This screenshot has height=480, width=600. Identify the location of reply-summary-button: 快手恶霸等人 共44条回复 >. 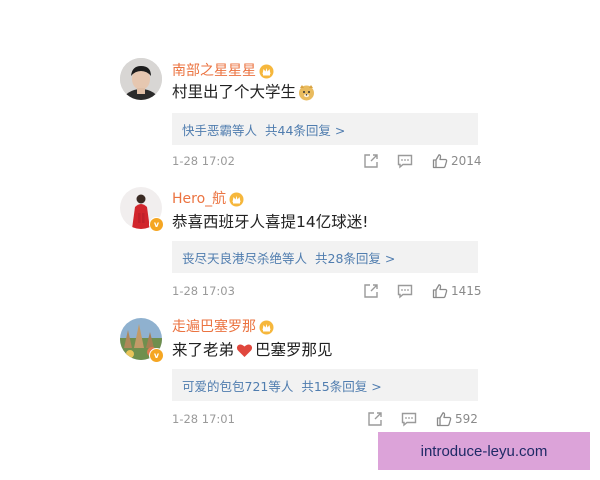
(325, 129).